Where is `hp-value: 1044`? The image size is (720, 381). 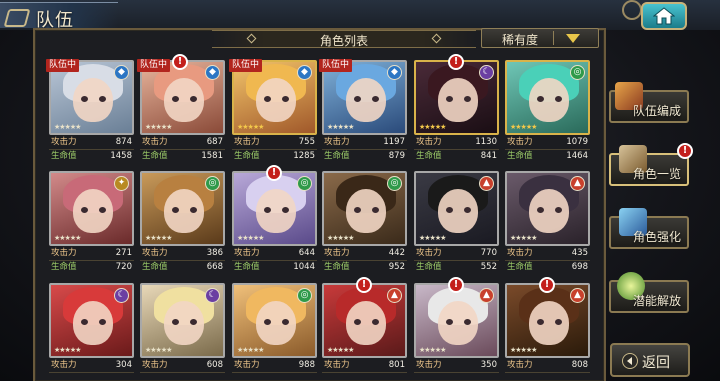
hp-value: 1044 is located at coordinates (304, 267).